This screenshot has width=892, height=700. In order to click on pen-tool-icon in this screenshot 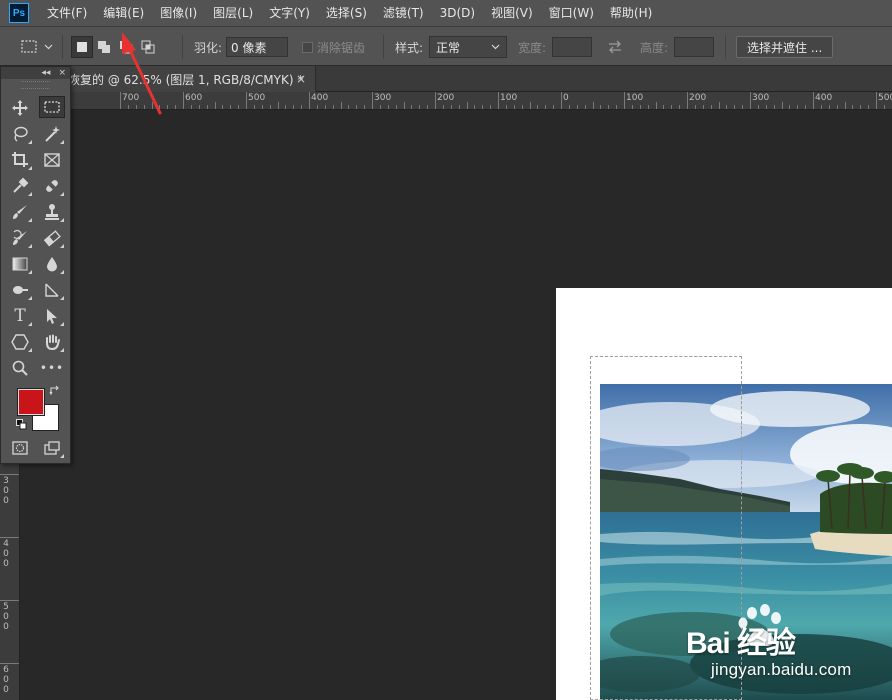, I will do `click(52, 290)`.